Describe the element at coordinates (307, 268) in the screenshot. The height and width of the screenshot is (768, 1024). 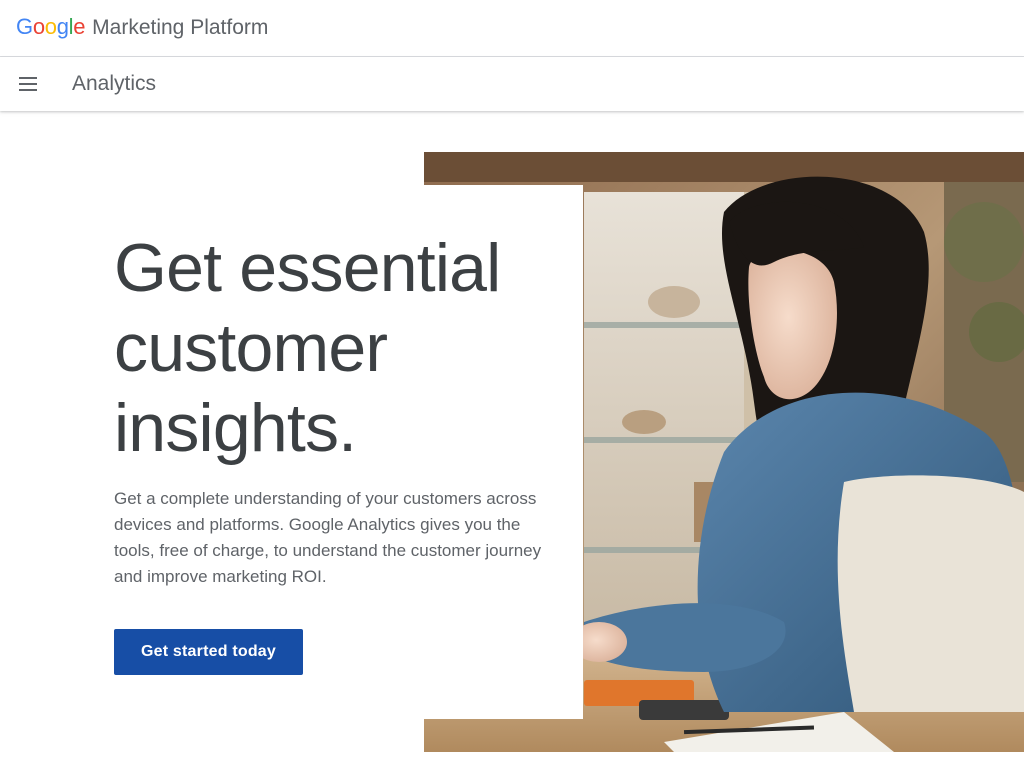
I see `headline-line-1: Get essential` at that location.